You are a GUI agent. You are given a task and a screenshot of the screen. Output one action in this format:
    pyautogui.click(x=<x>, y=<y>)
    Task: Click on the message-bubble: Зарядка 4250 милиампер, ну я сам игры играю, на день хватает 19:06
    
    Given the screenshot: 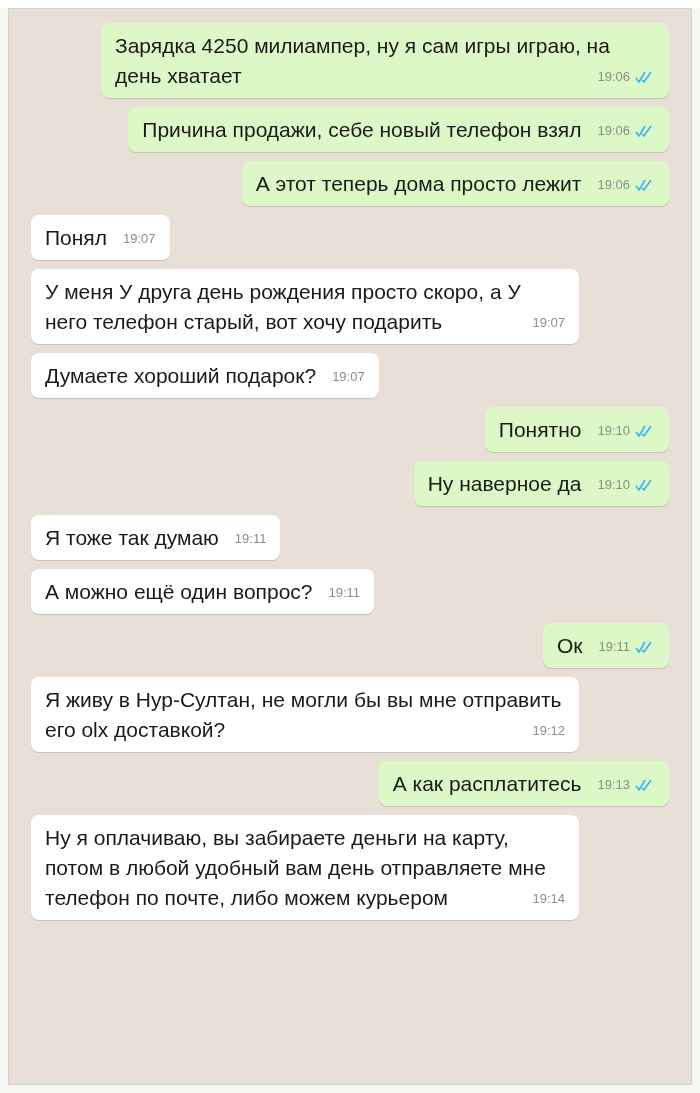 What is the action you would take?
    pyautogui.click(x=385, y=60)
    